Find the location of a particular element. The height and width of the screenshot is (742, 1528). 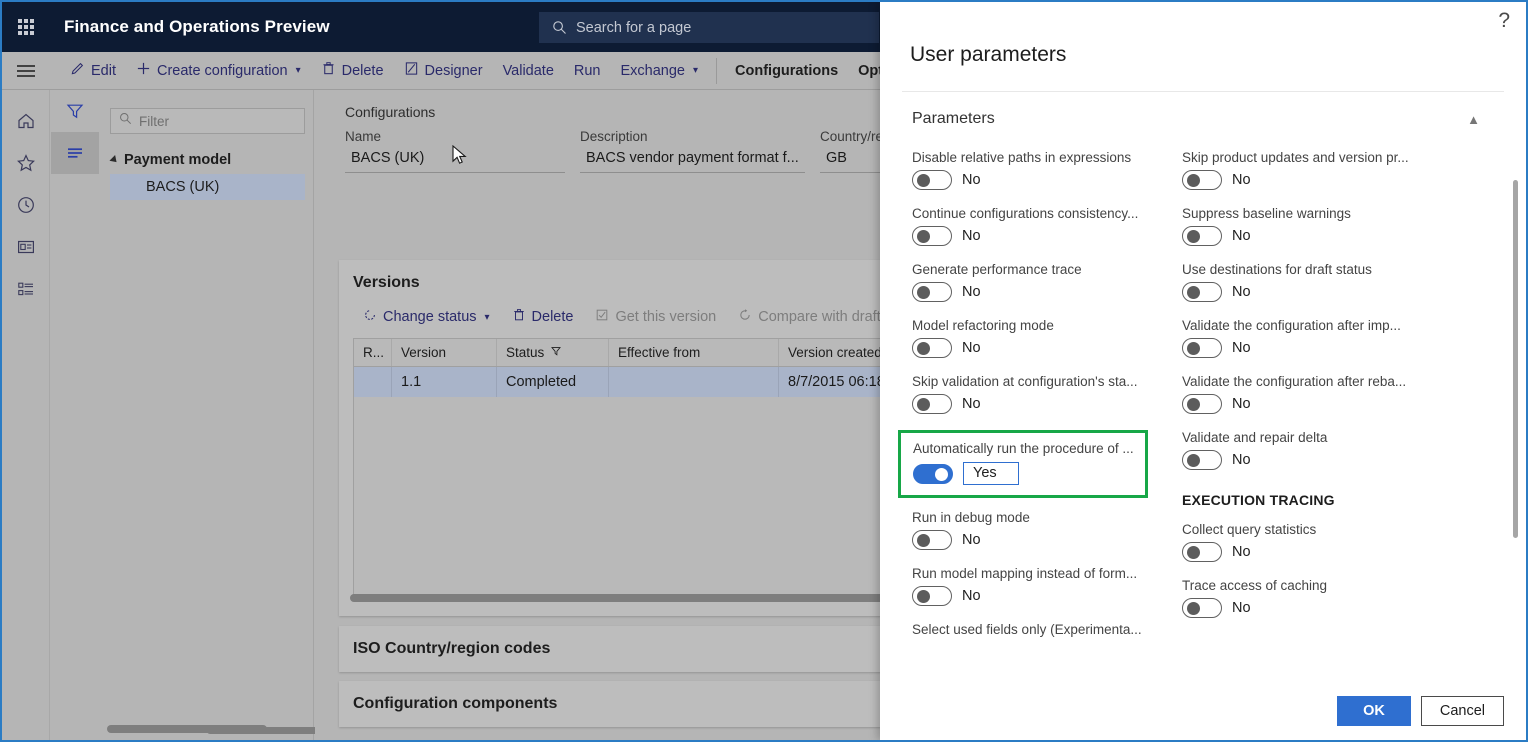

cell-r is located at coordinates (373, 382).